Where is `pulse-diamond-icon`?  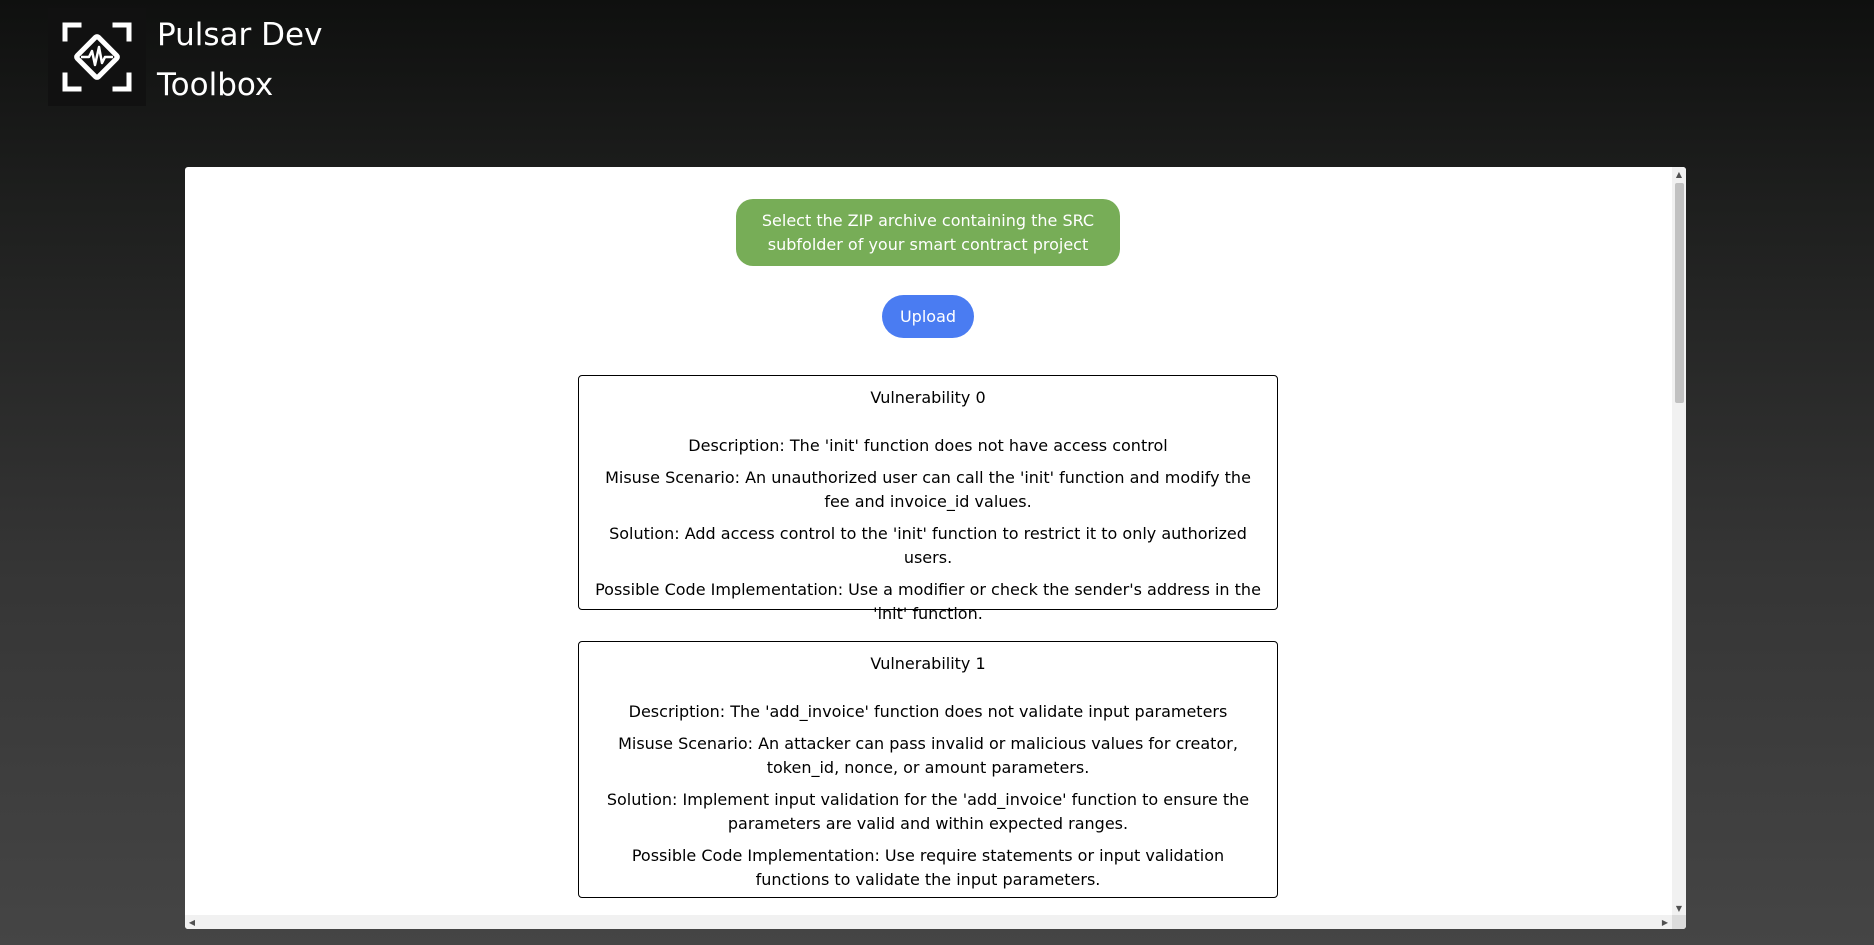
pulse-diamond-icon is located at coordinates (97, 57).